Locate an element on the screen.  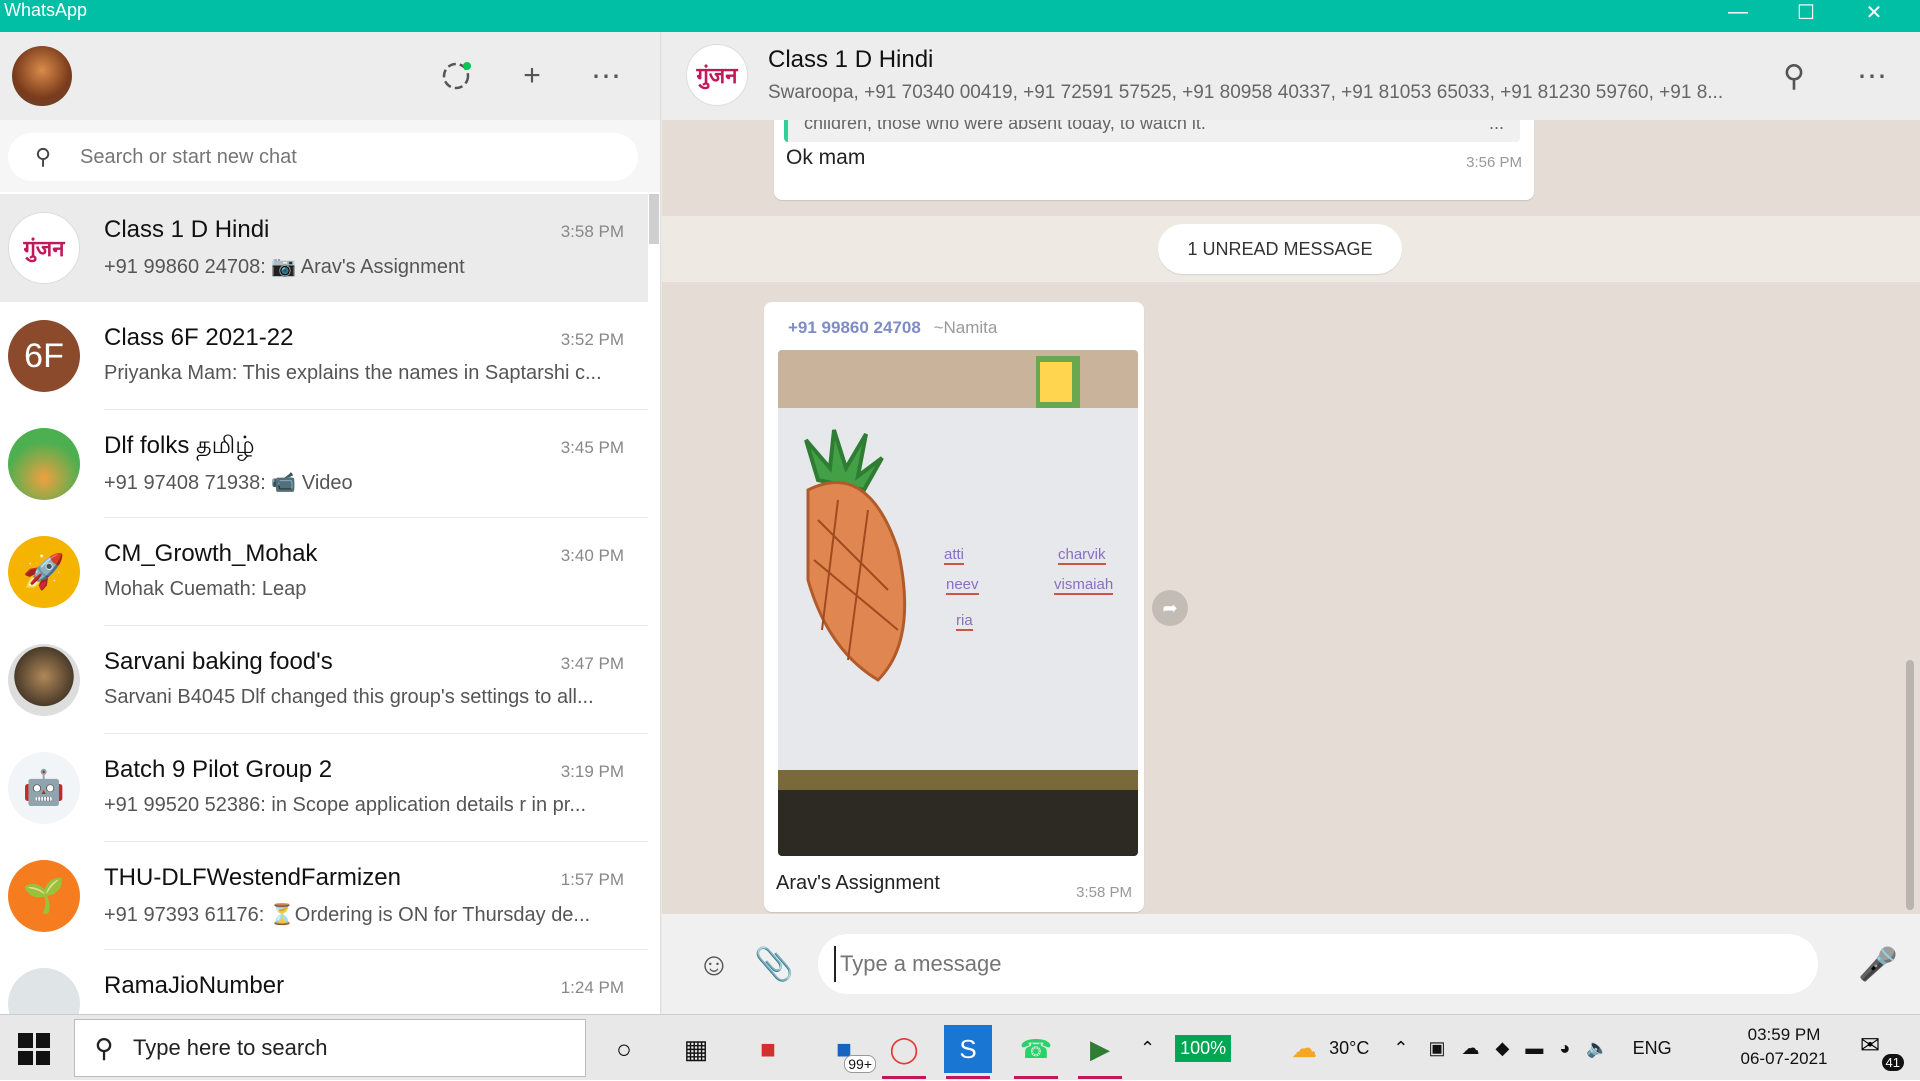
taskbar-search-text: Type here to search is located at coordinates (230, 1047).